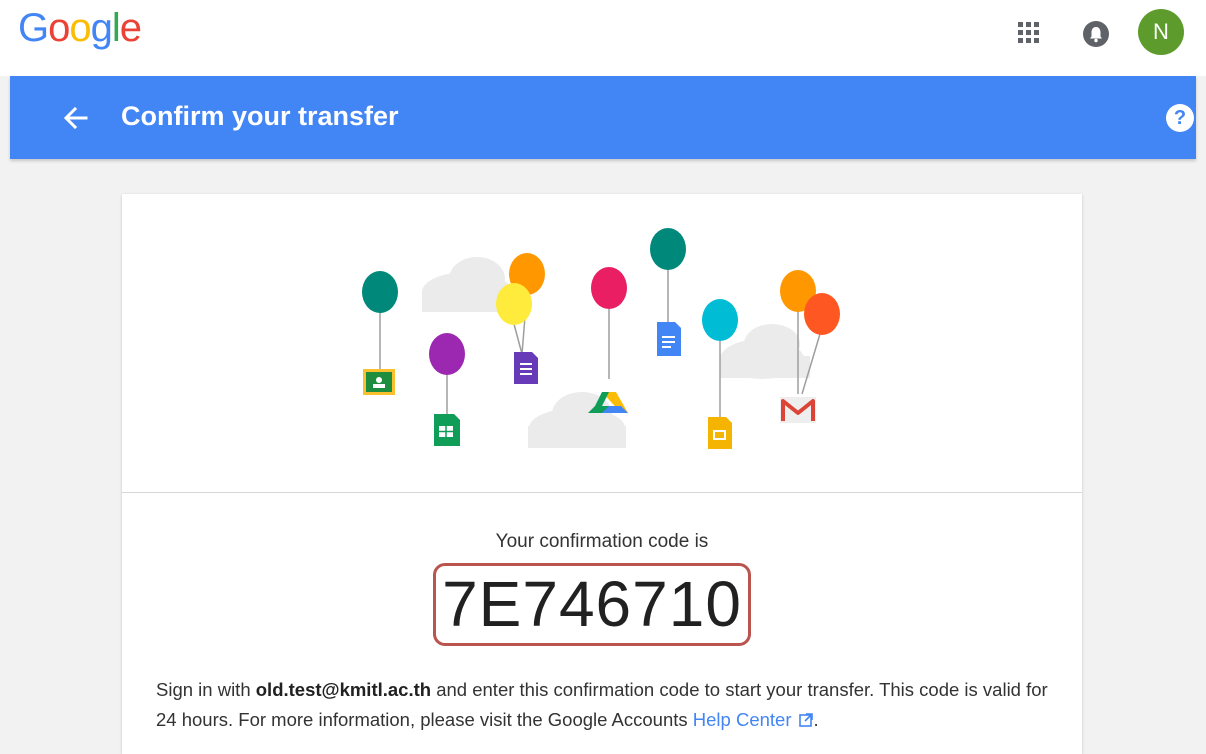 The width and height of the screenshot is (1206, 754). Describe the element at coordinates (720, 433) in the screenshot. I see `slides-icon` at that location.